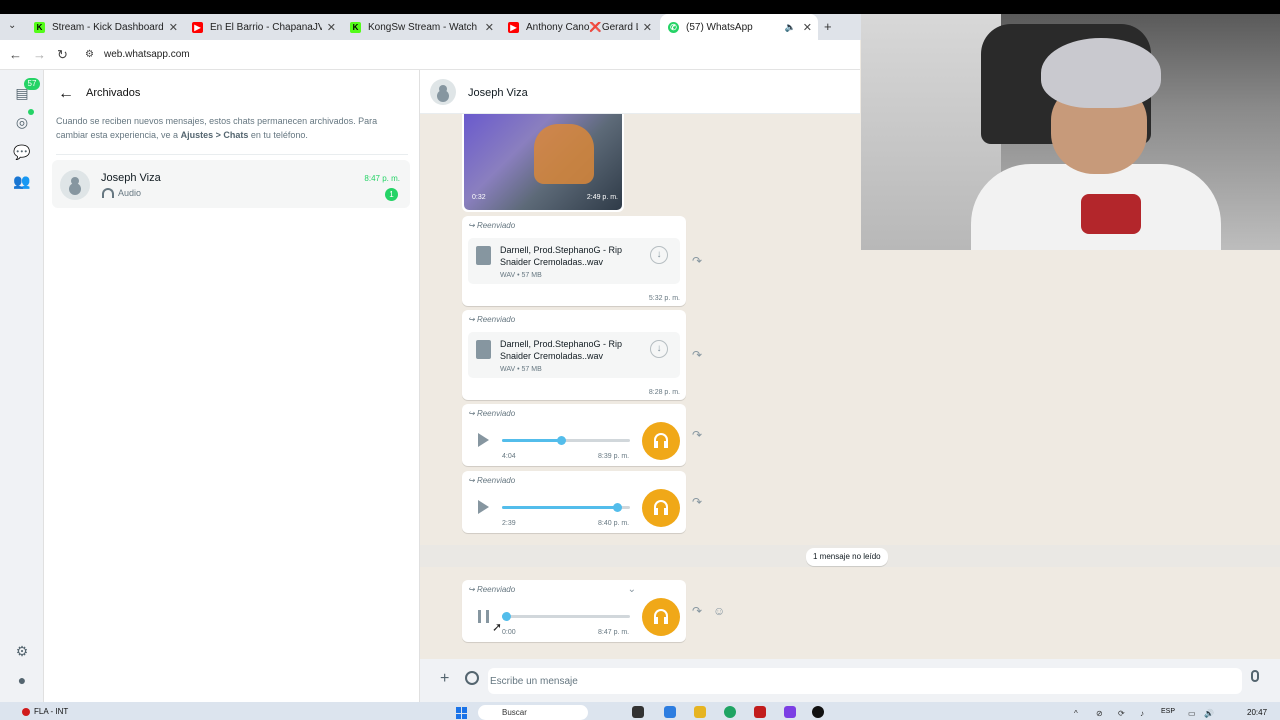 The width and height of the screenshot is (1280, 720). What do you see at coordinates (730, 712) in the screenshot?
I see `chrome-icon` at bounding box center [730, 712].